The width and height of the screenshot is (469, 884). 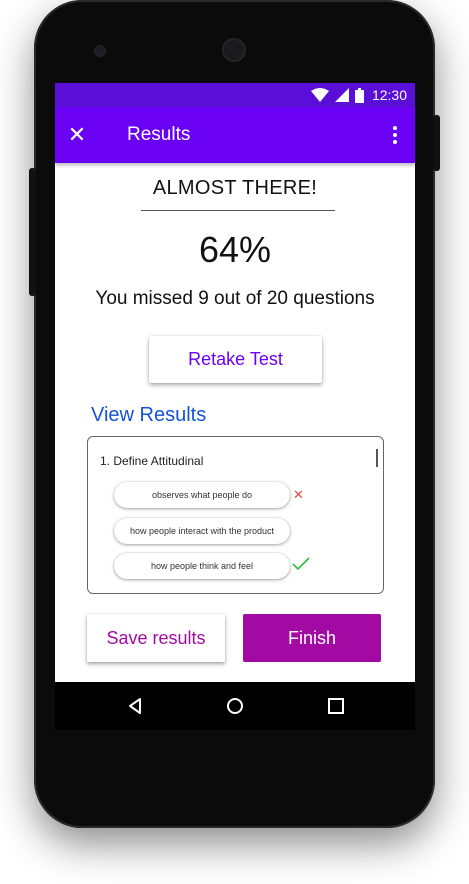 What do you see at coordinates (100, 51) in the screenshot?
I see `front-camera` at bounding box center [100, 51].